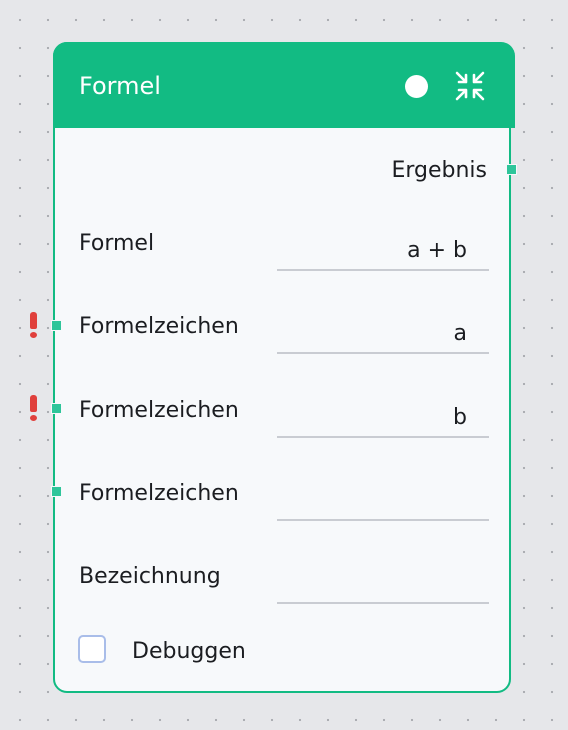 The width and height of the screenshot is (568, 730). What do you see at coordinates (511, 169) in the screenshot?
I see `output-port` at bounding box center [511, 169].